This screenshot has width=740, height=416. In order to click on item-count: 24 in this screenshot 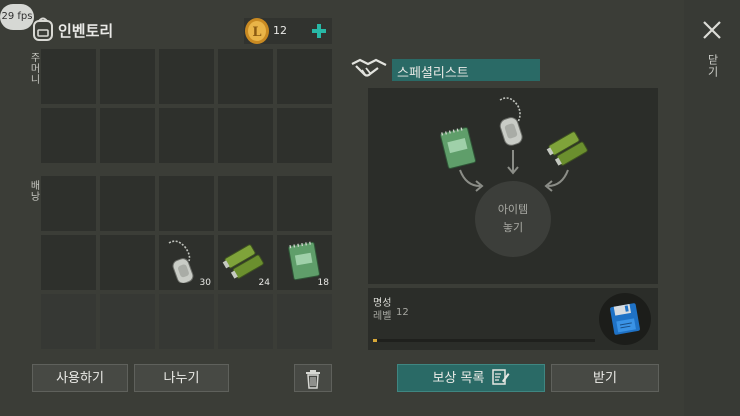, I will do `click(264, 283)`.